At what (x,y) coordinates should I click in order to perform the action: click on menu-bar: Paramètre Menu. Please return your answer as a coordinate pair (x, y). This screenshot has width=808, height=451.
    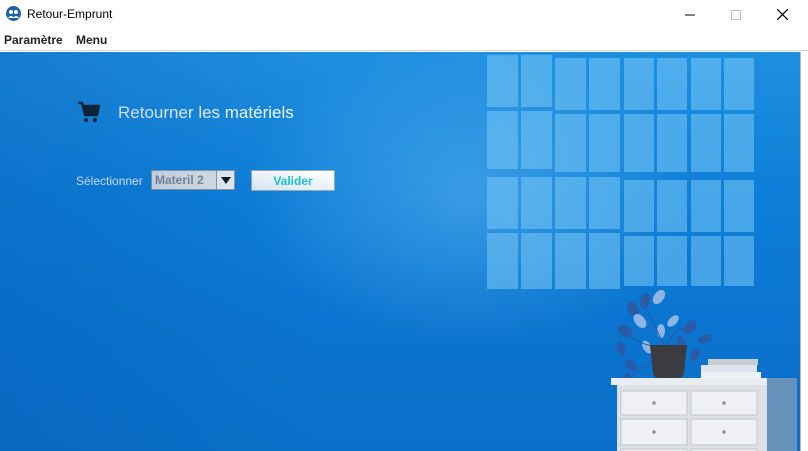
    Looking at the image, I should click on (404, 40).